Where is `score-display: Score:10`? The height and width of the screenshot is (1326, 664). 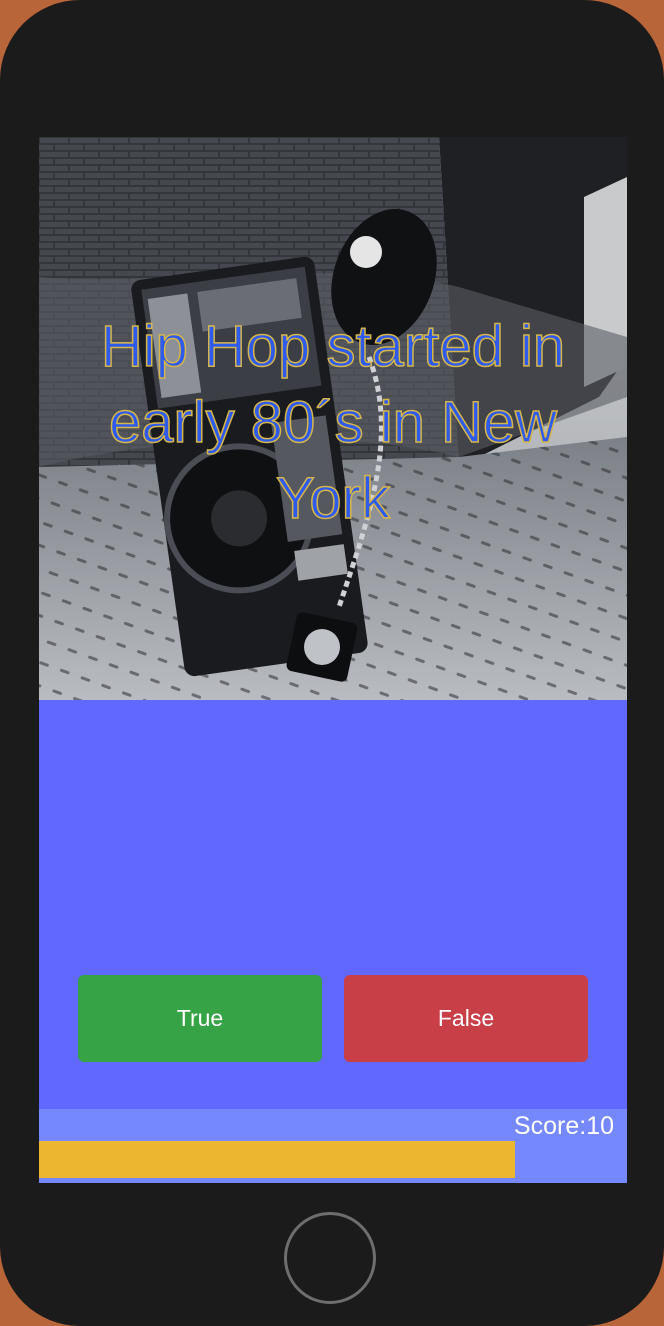 score-display: Score:10 is located at coordinates (564, 1126).